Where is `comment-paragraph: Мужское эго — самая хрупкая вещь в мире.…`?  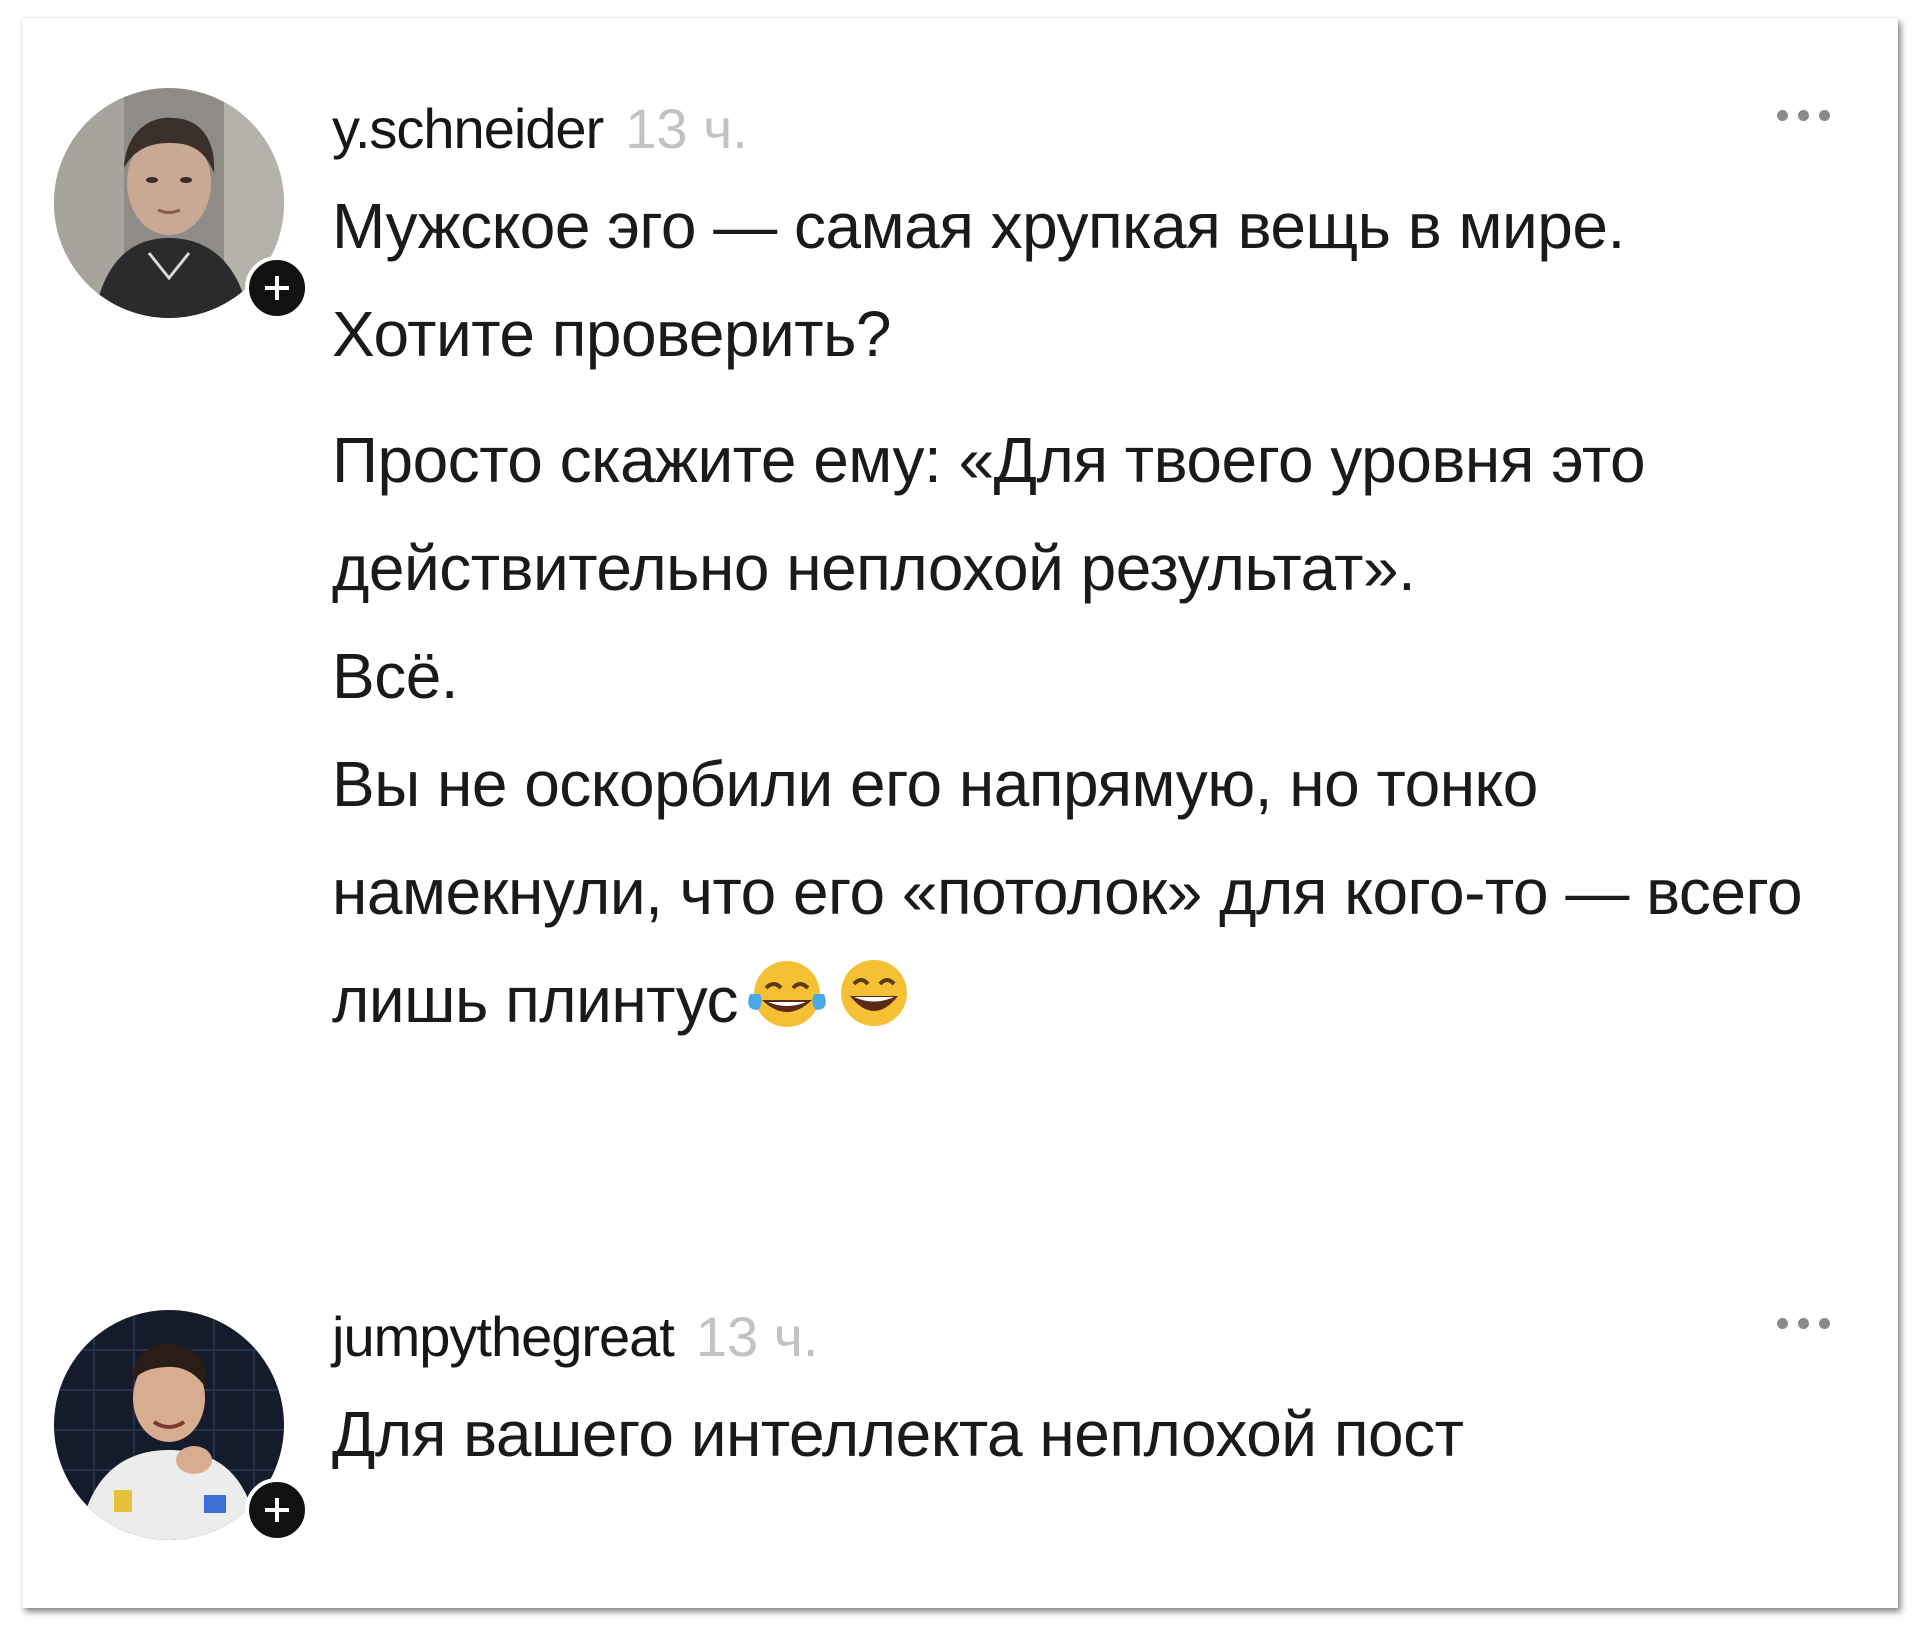 comment-paragraph: Мужское эго — самая хрупкая вещь в мире.… is located at coordinates (978, 280).